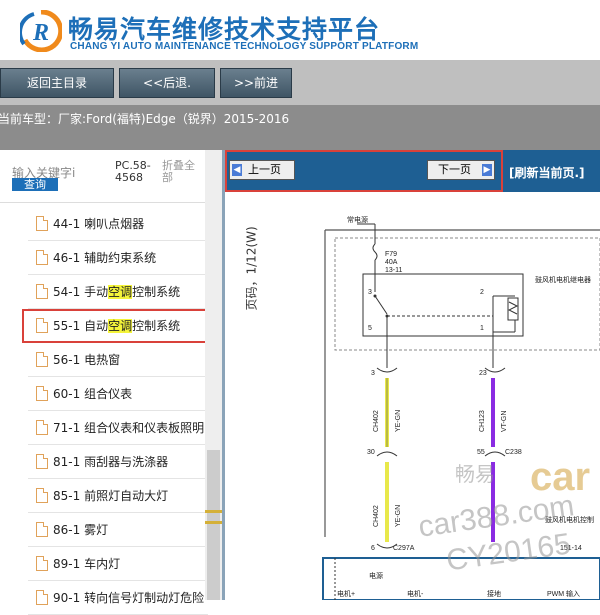  What do you see at coordinates (404, 548) in the screenshot?
I see `connector-label: C297A` at bounding box center [404, 548].